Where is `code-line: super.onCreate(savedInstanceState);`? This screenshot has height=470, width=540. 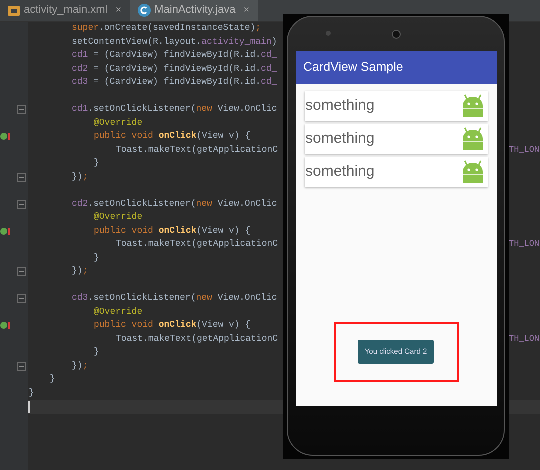 code-line: super.onCreate(savedInstanceState); is located at coordinates (167, 28).